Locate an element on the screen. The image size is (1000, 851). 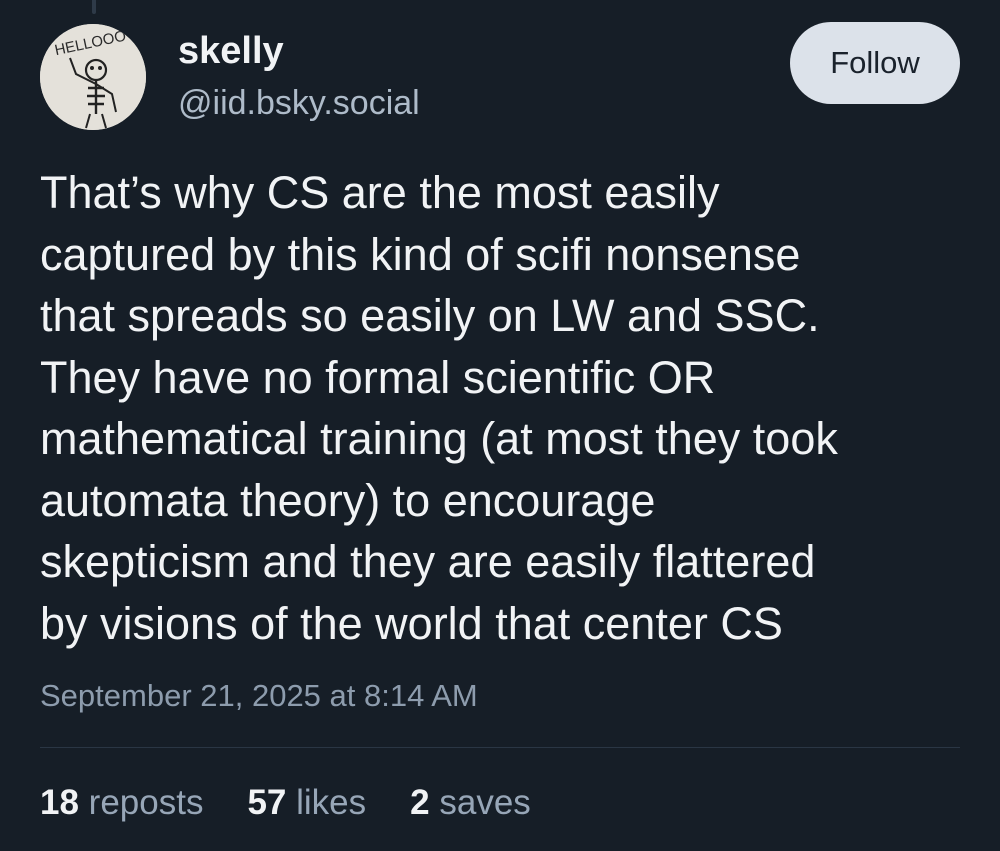
likes-label: likes is located at coordinates (331, 802).